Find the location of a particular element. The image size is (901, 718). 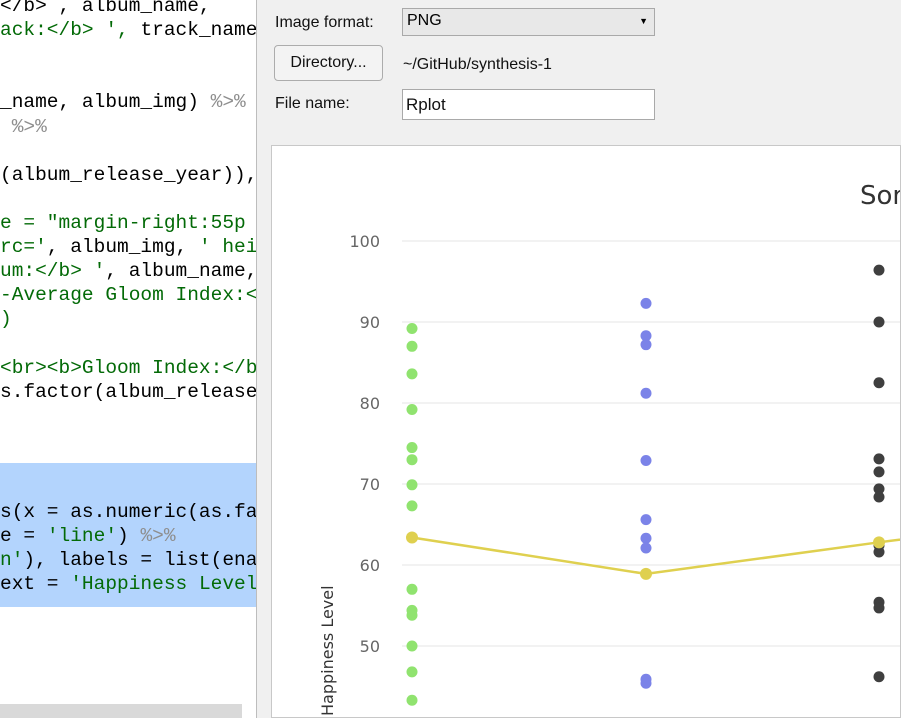

code-line: -Average Gloom Index:< is located at coordinates (128, 295).